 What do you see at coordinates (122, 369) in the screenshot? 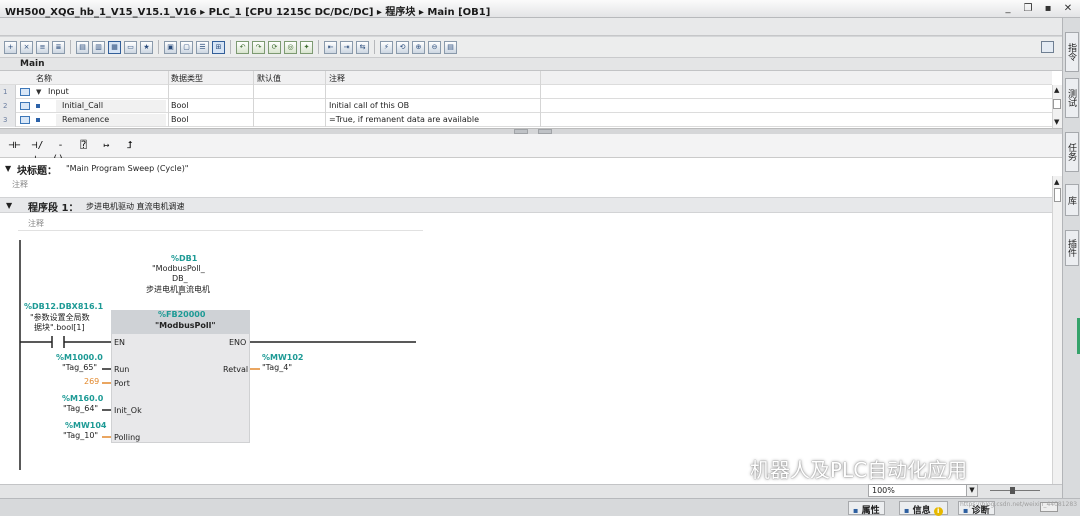
I see `pin-run: Run` at bounding box center [122, 369].